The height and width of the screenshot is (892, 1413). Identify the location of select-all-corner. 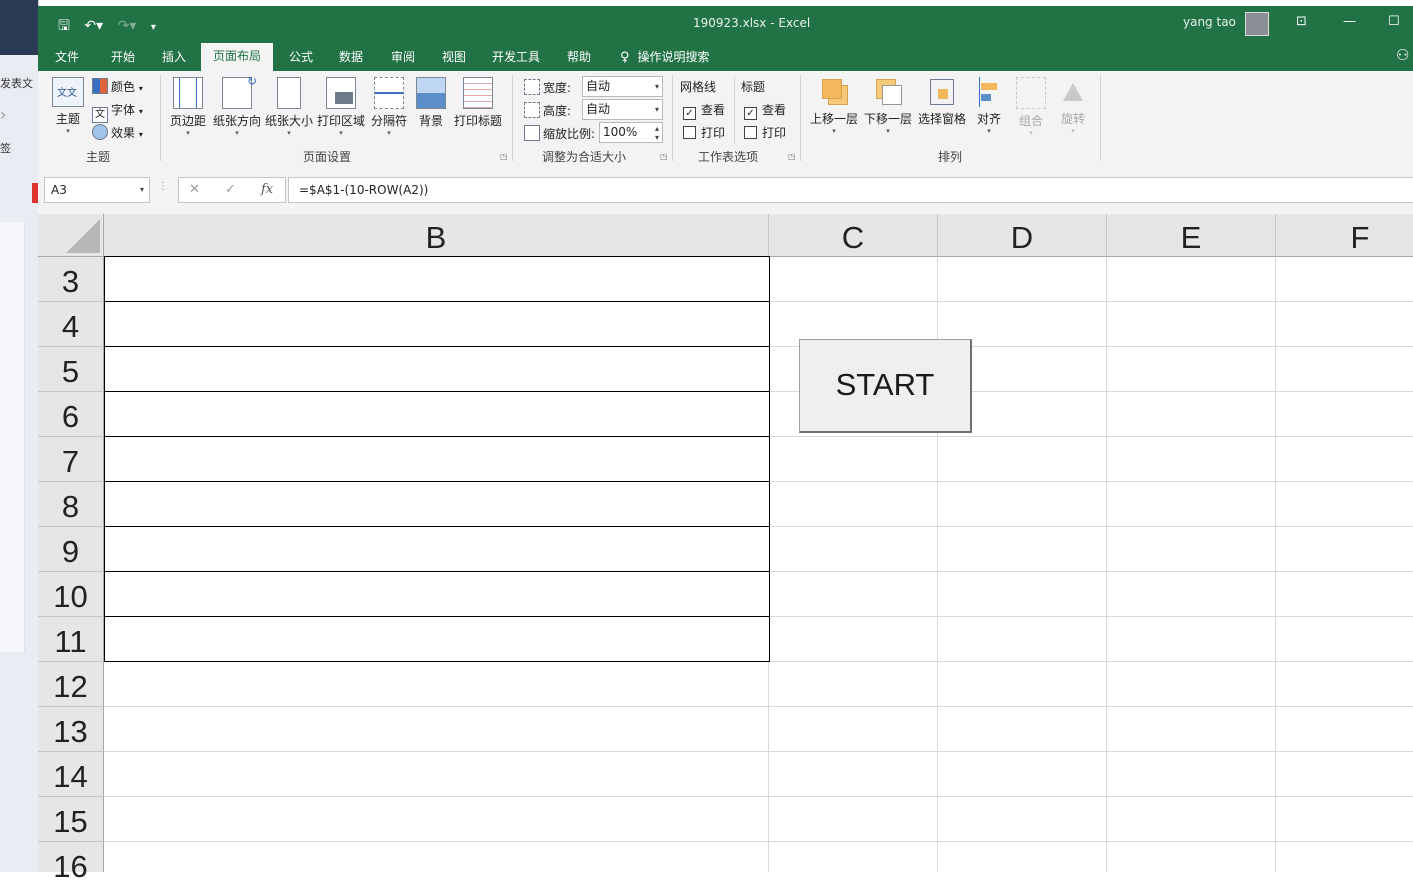
(71, 235).